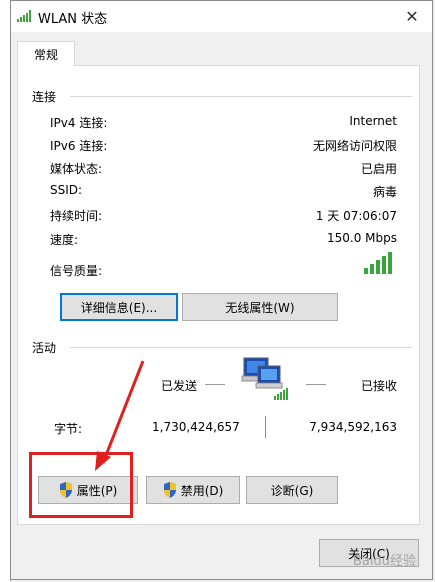 This screenshot has width=435, height=582. I want to click on bytes-sent-value: 1,730,424,657, so click(196, 427).